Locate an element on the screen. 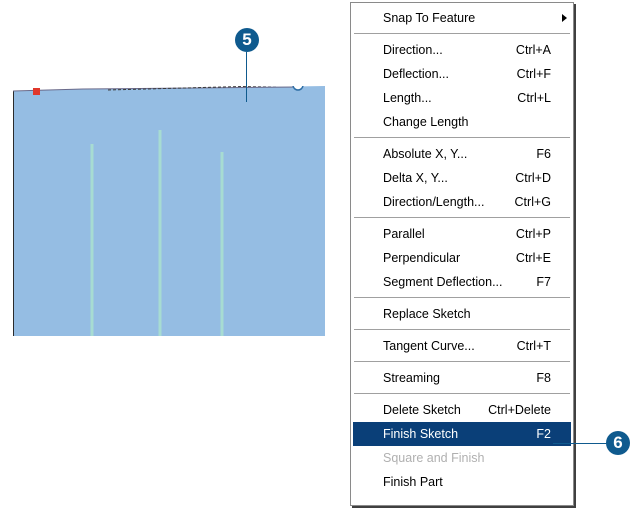 The height and width of the screenshot is (508, 633). menu-item-streaming: Streaming F8 is located at coordinates (462, 378).